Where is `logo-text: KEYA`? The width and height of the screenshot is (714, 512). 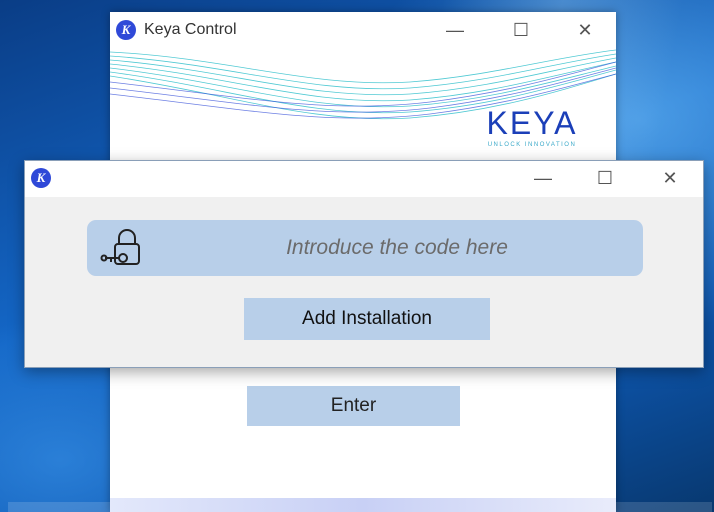
logo-text: KEYA is located at coordinates (532, 123).